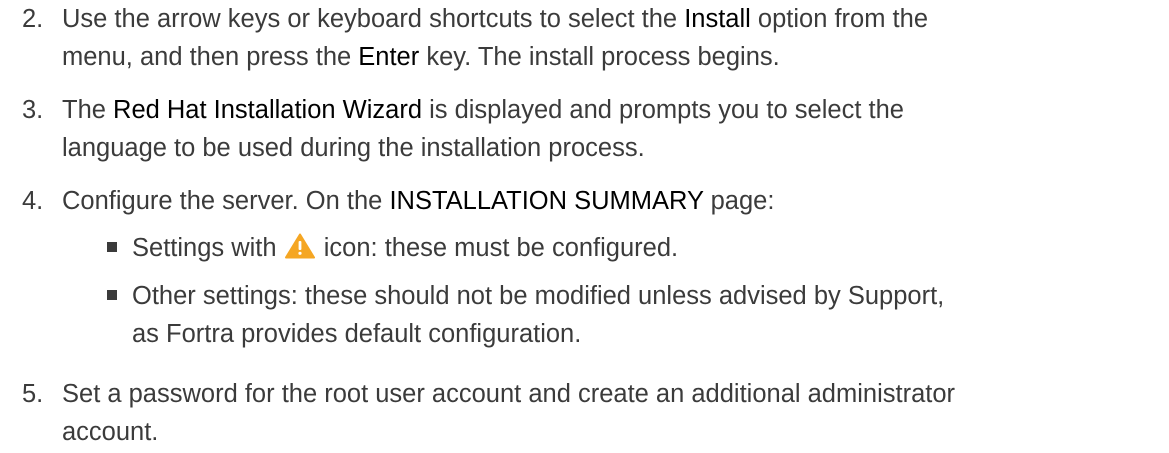 The height and width of the screenshot is (453, 1169). Describe the element at coordinates (88, 110) in the screenshot. I see `step-text: The` at that location.